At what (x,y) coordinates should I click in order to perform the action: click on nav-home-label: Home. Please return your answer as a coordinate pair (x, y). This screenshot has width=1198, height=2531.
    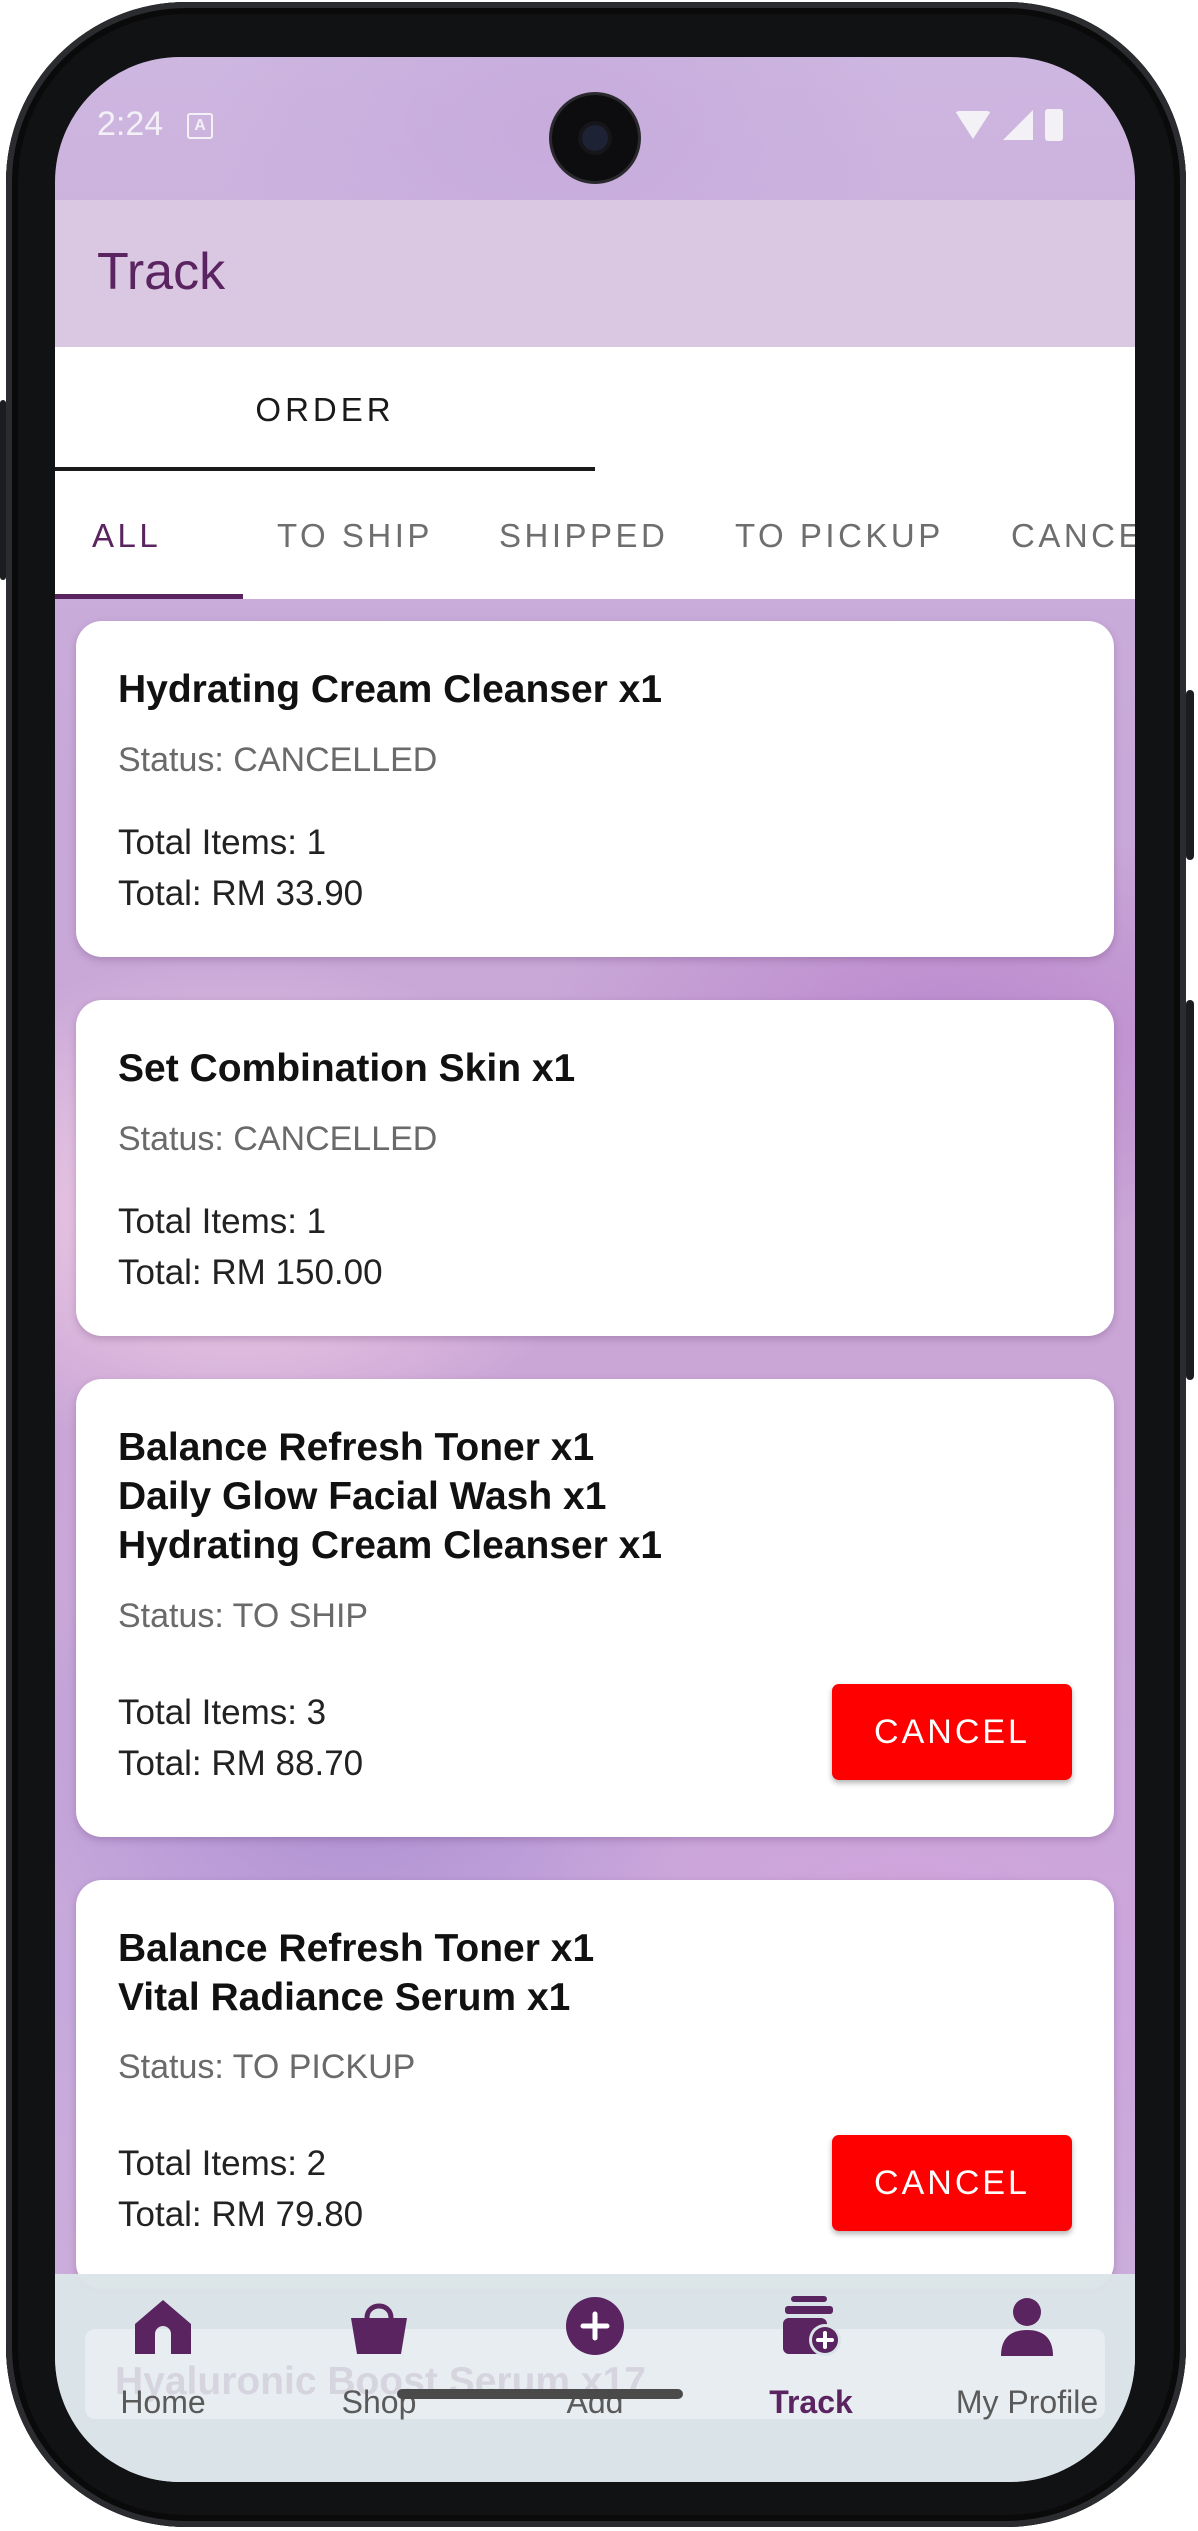
    Looking at the image, I should click on (163, 2402).